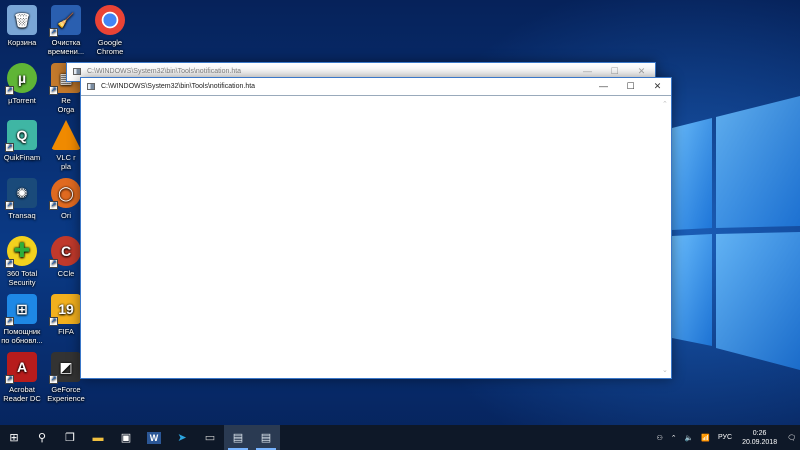 Image resolution: width=800 pixels, height=450 pixels. I want to click on geforce-icon: ◩ ↗, so click(65, 368).